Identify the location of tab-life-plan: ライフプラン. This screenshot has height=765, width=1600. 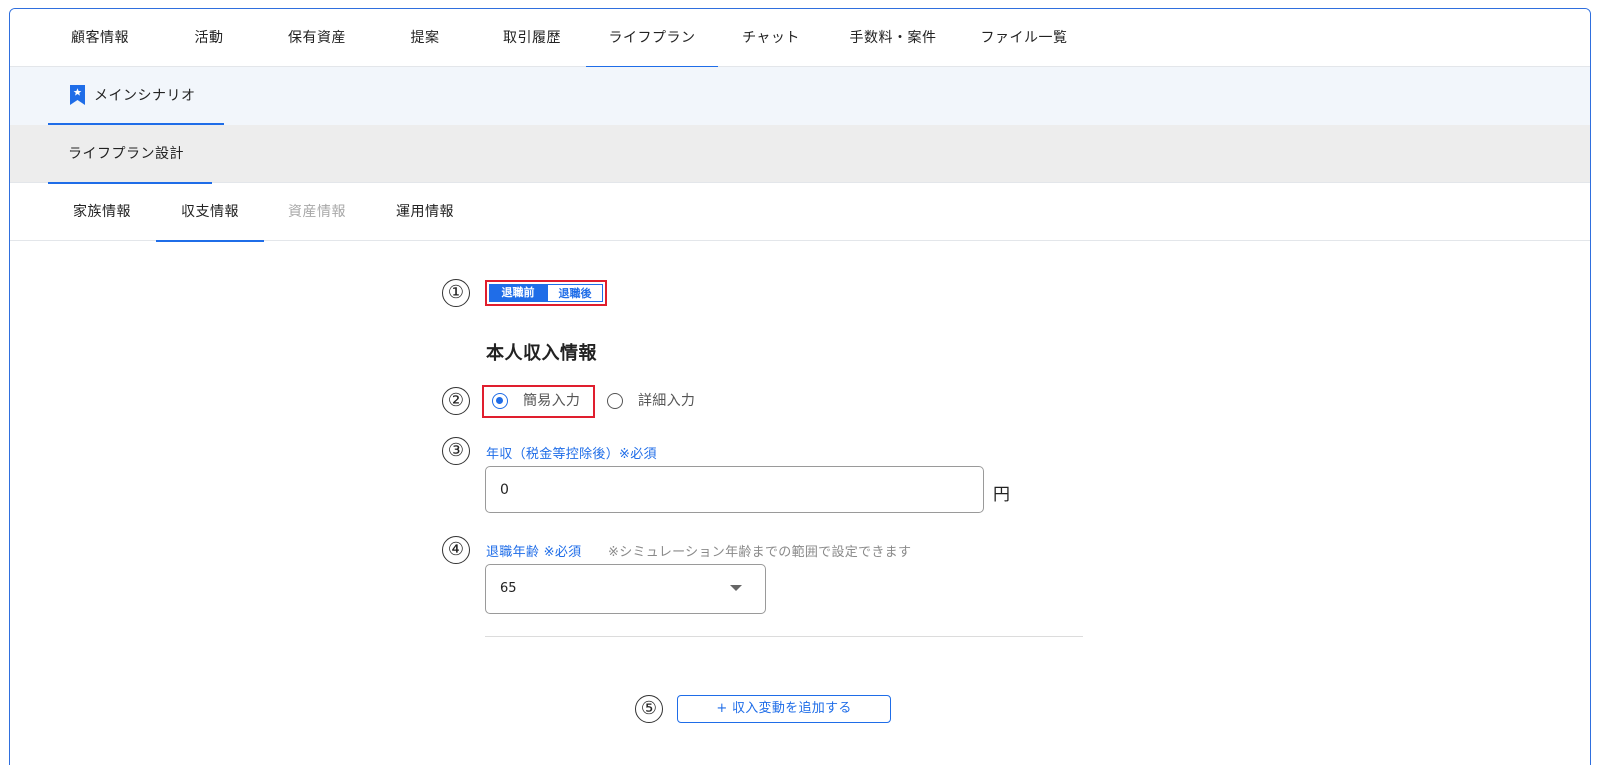
(652, 38).